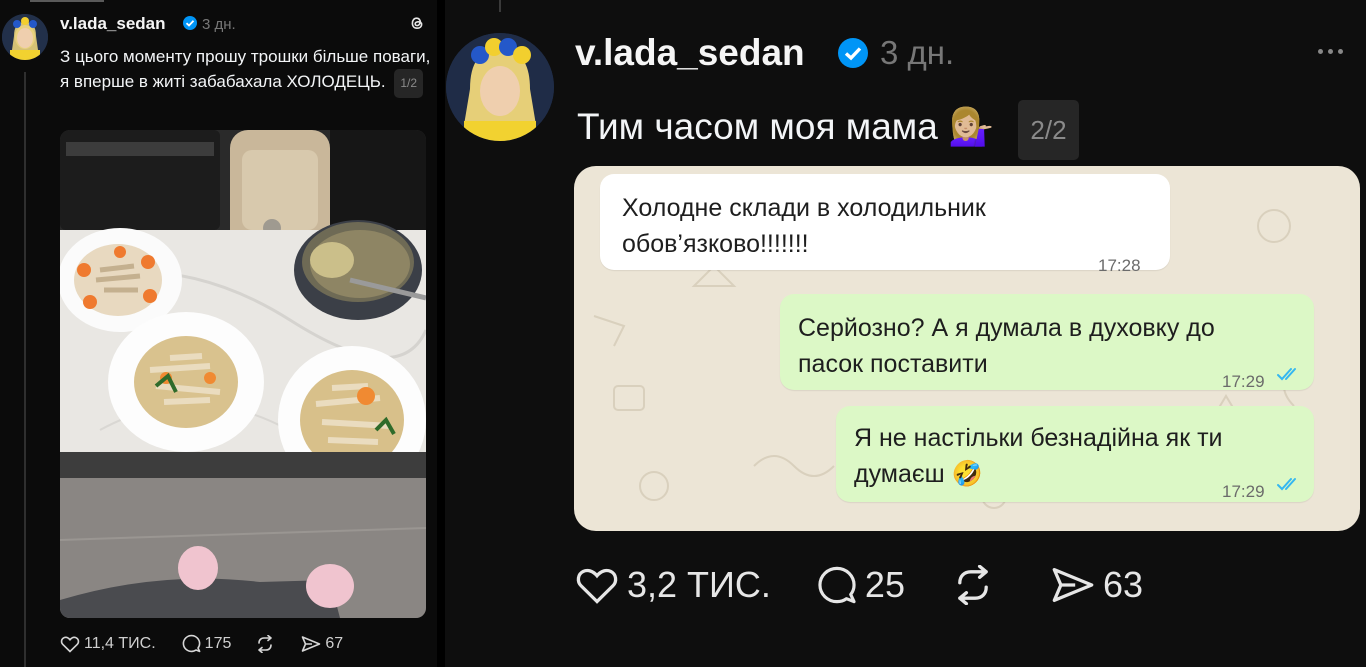  I want to click on share-count: 67, so click(334, 643).